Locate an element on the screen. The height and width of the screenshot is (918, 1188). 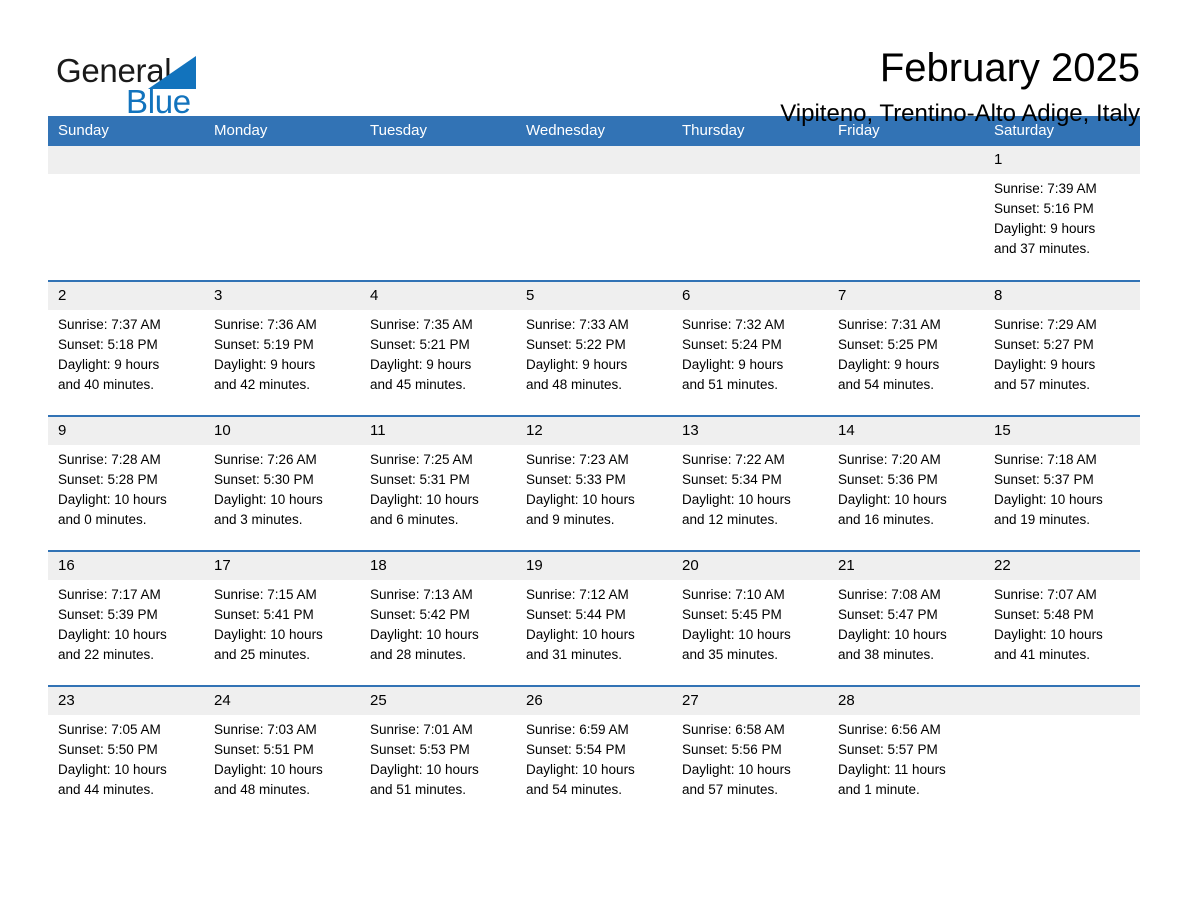
sunset-time: Sunset: 5:37 PM is located at coordinates (1044, 479).